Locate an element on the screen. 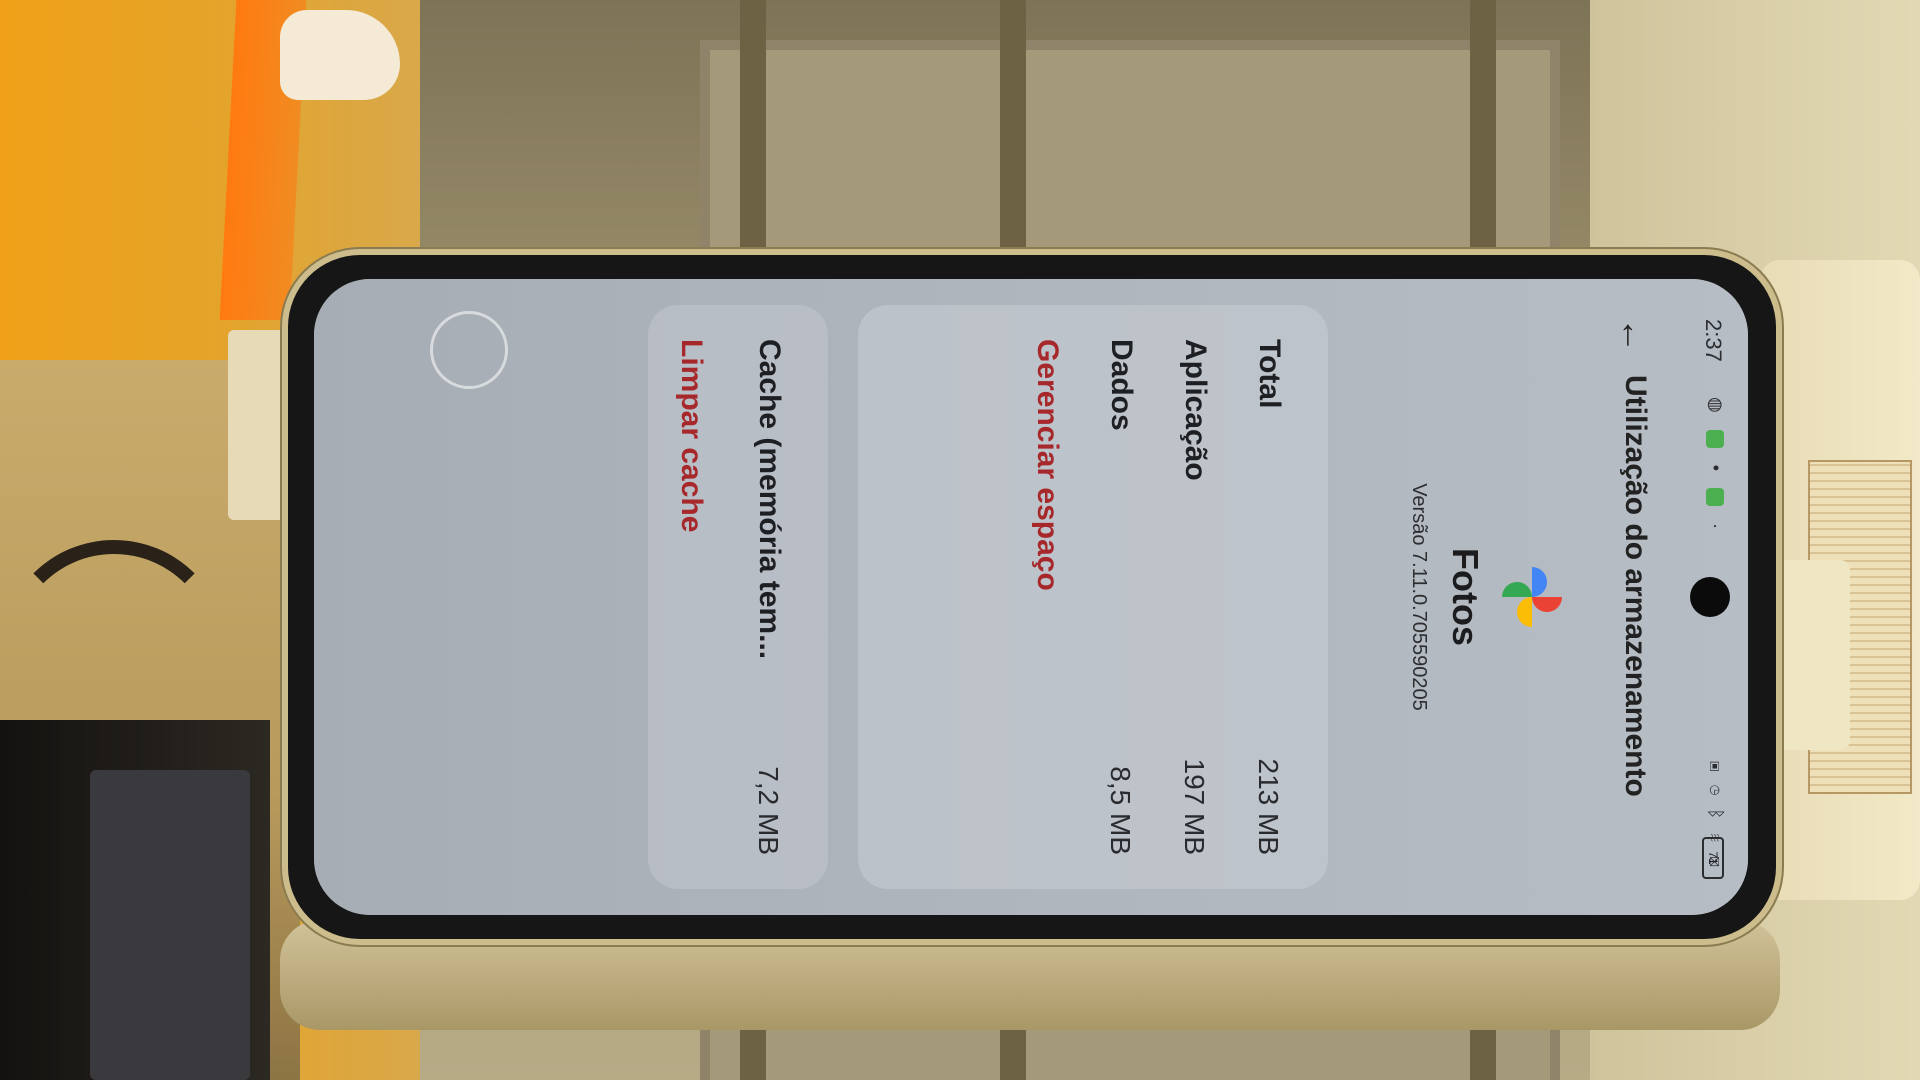 The height and width of the screenshot is (1080, 1920). alarm-icon: ◷ is located at coordinates (1716, 792).